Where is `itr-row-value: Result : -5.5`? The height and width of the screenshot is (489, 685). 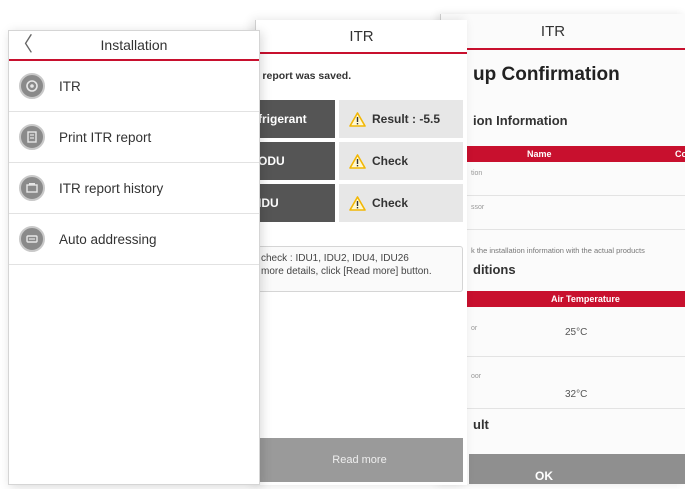
itr-row-value: Result : -5.5 is located at coordinates (401, 119).